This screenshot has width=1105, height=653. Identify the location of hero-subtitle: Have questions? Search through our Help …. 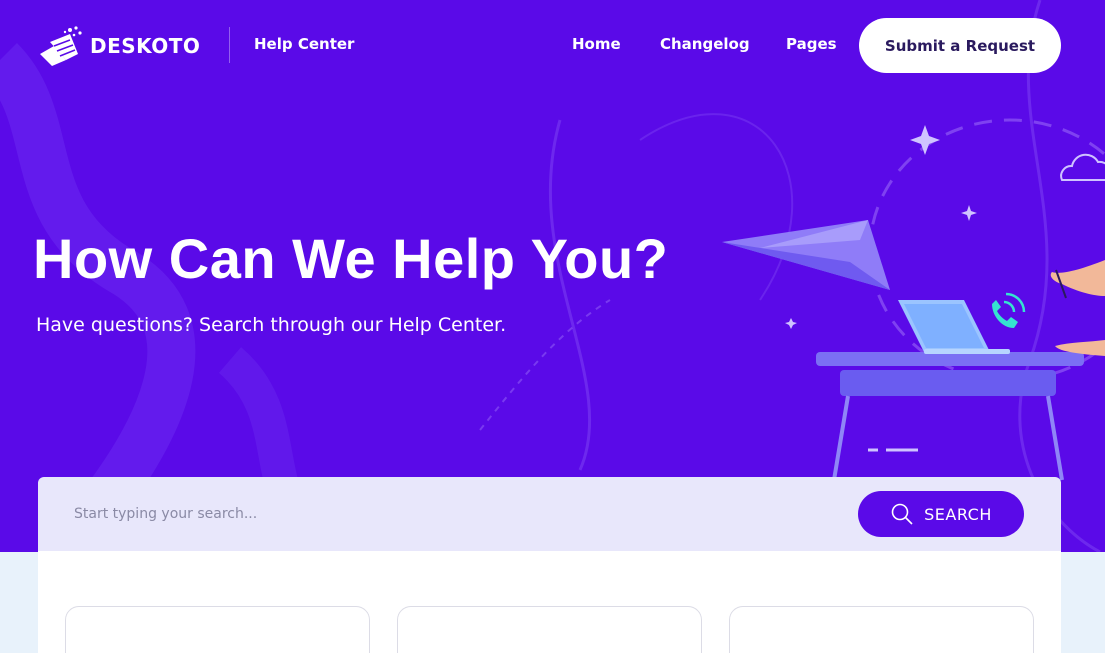
(271, 325).